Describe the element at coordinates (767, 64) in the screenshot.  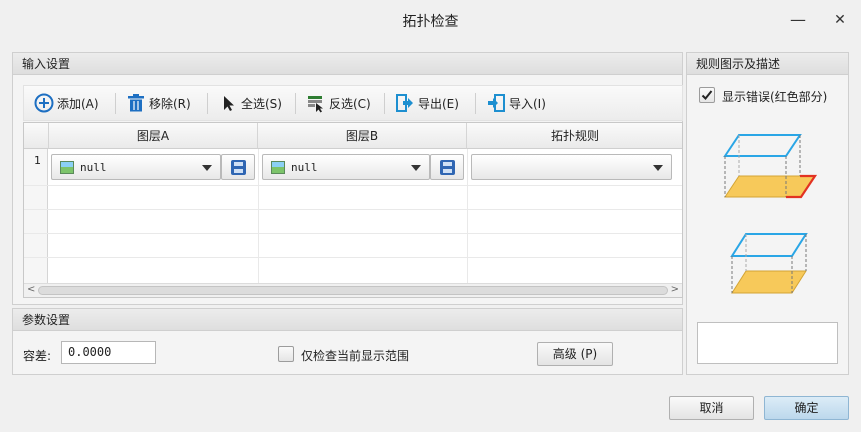
I see `rule-illustration-title: 规则图示及描述` at that location.